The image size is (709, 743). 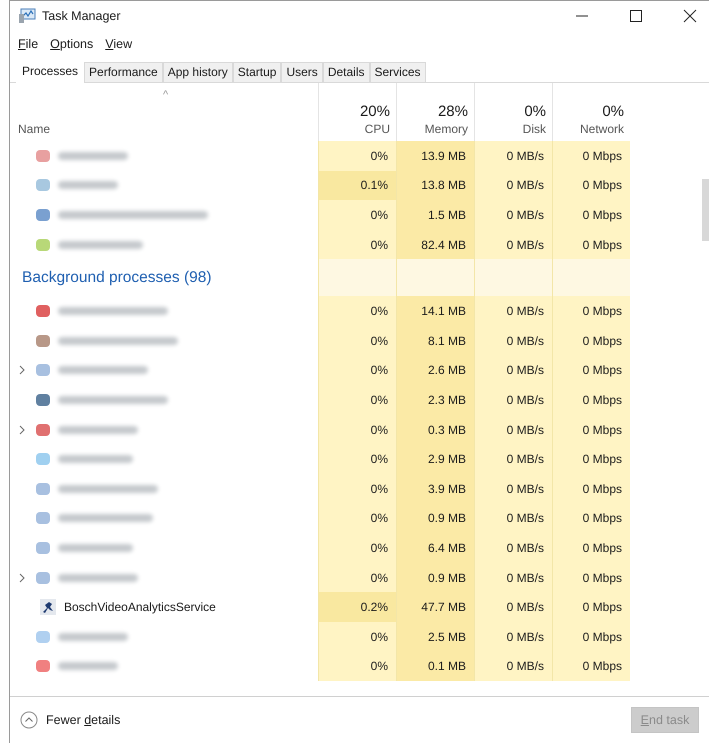 What do you see at coordinates (257, 72) in the screenshot?
I see `tab: Startup` at bounding box center [257, 72].